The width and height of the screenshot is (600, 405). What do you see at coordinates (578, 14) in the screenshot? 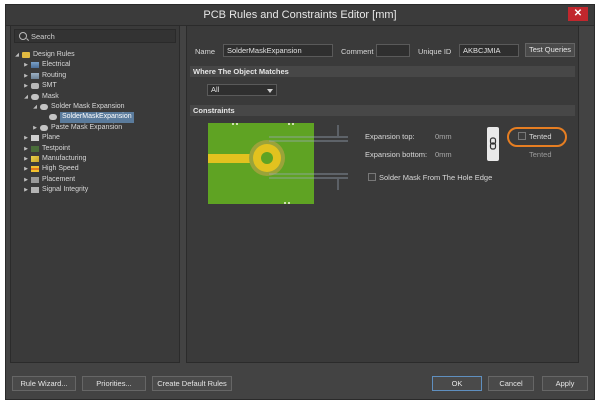
I see `close-button: ✕` at bounding box center [578, 14].